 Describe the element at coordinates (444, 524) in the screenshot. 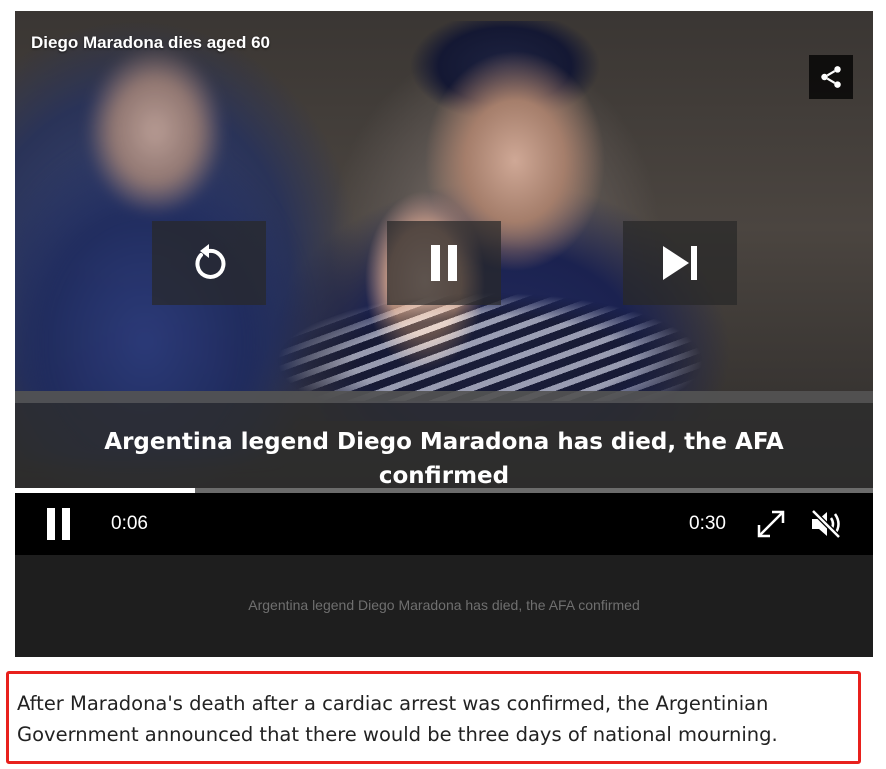

I see `control-bar: 0:06 0:30` at that location.